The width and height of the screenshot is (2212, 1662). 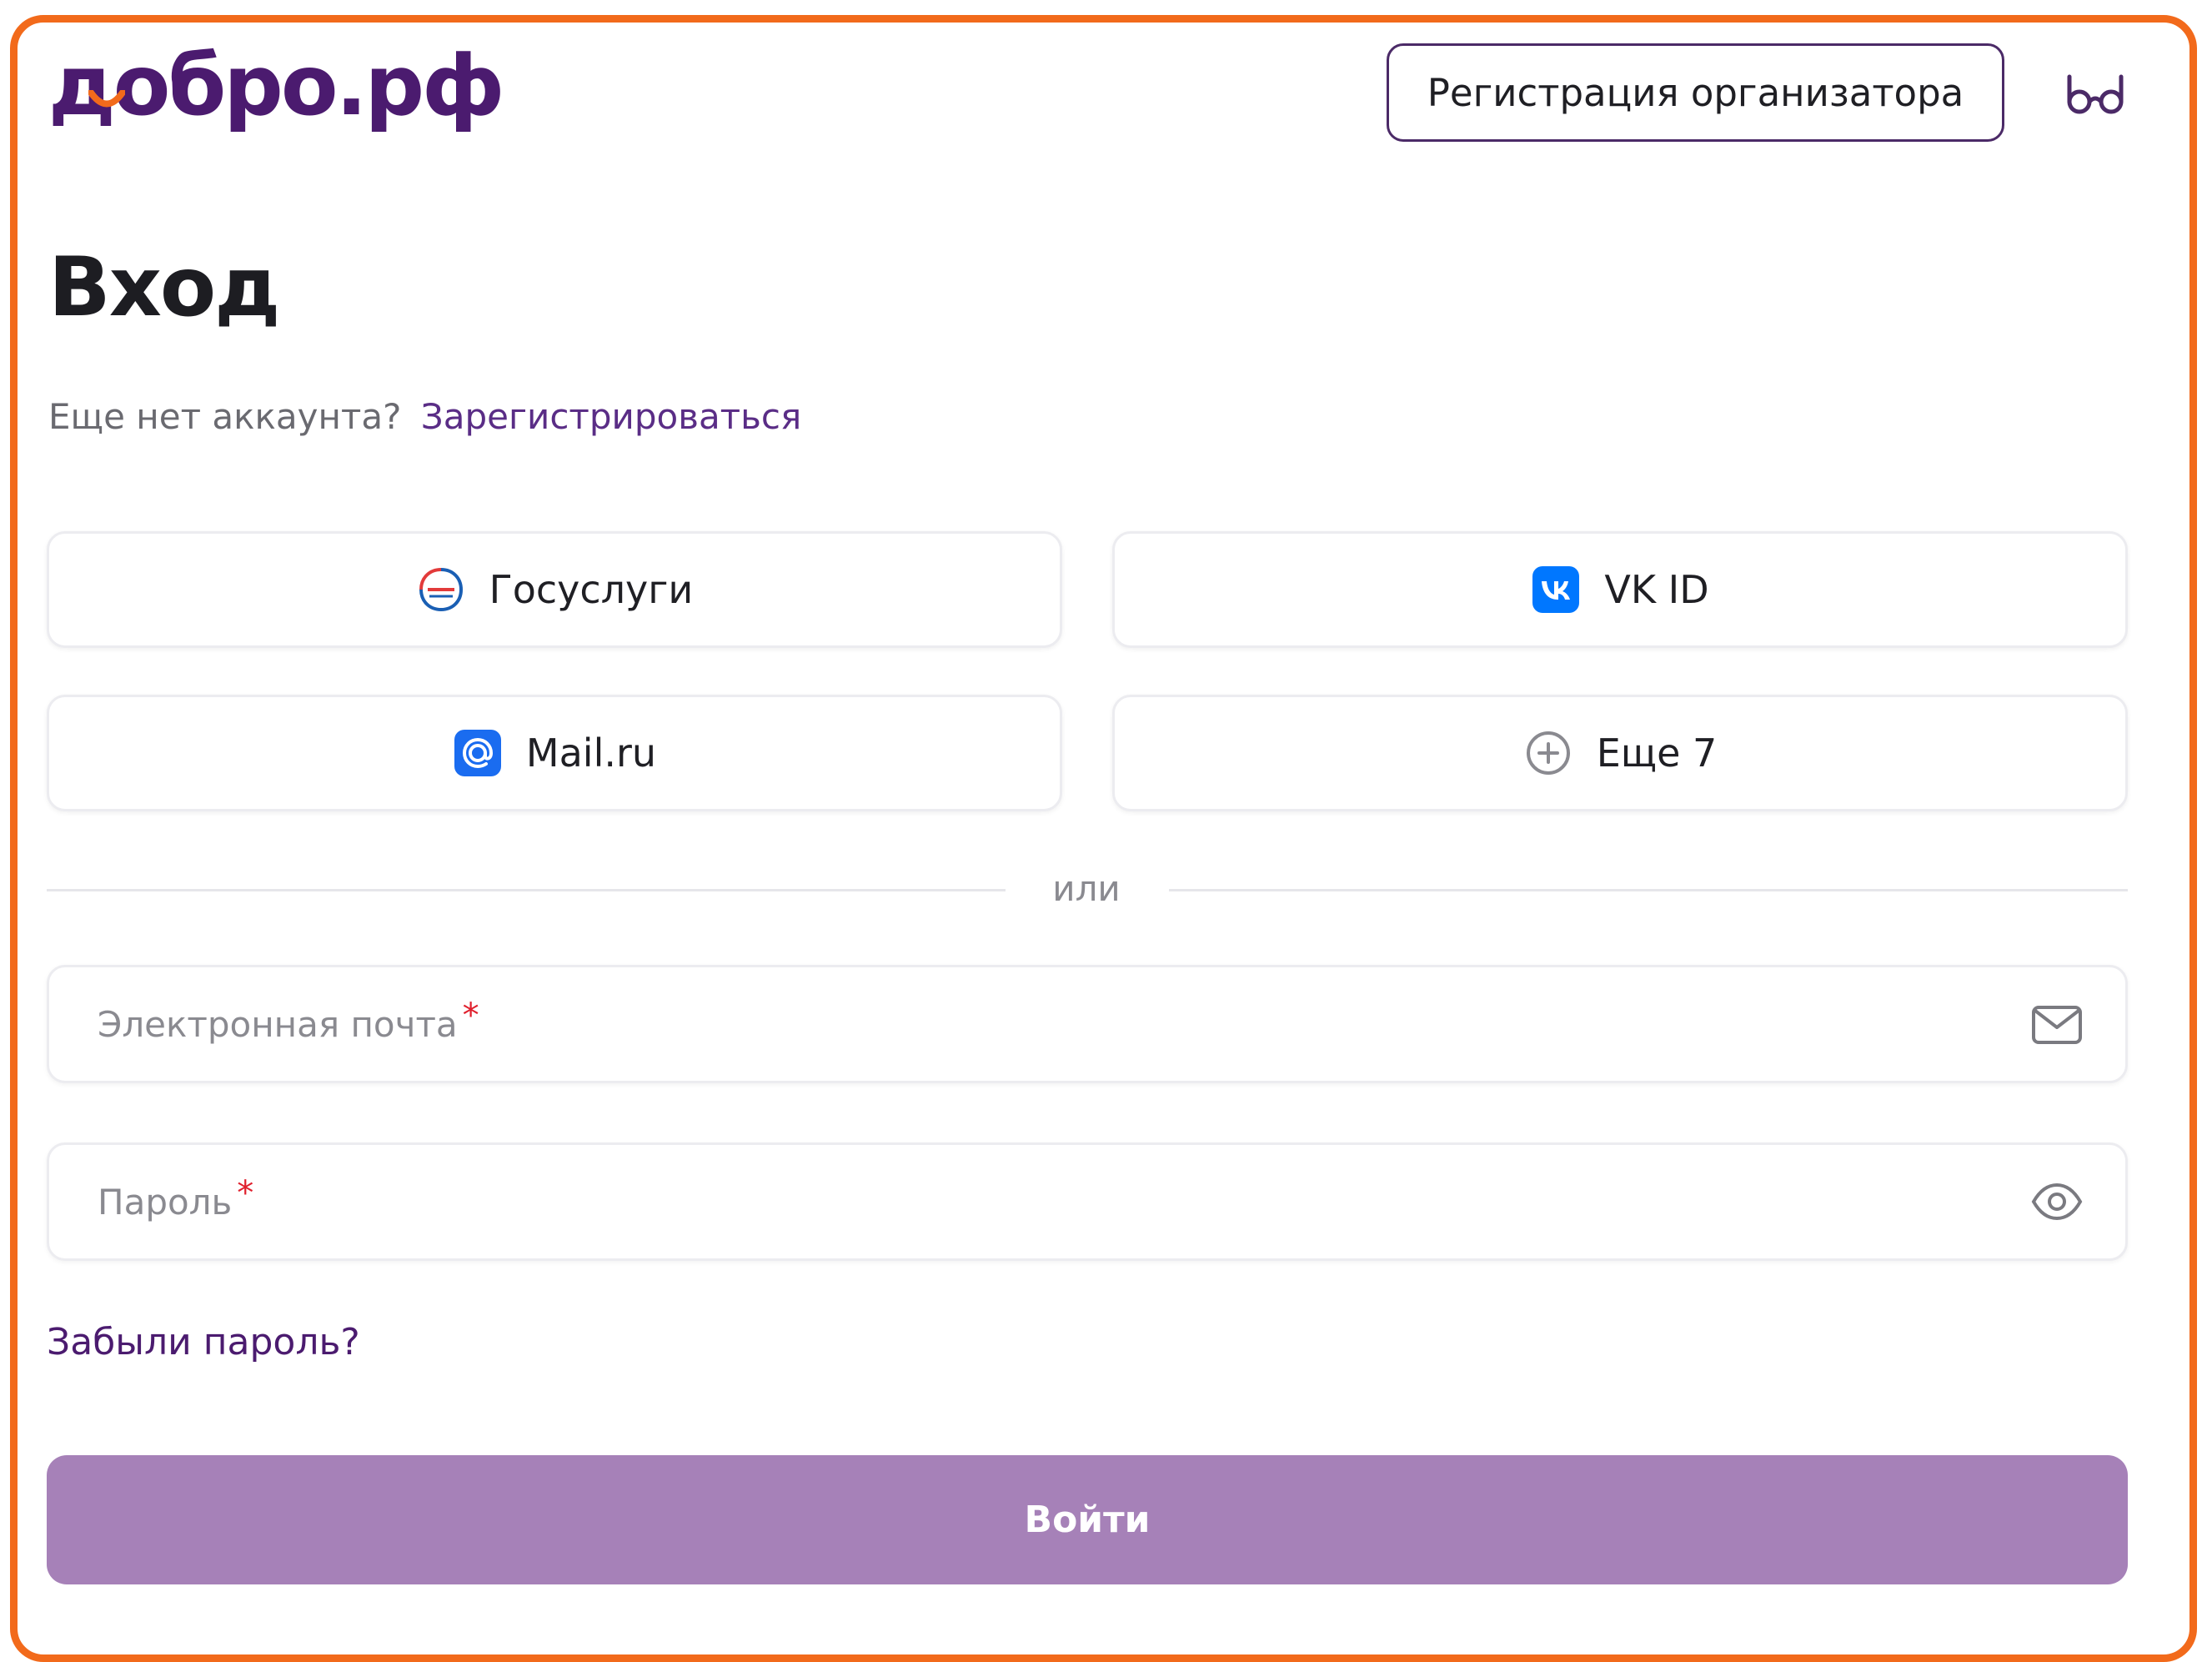 I want to click on email-required-mark: *, so click(x=470, y=1016).